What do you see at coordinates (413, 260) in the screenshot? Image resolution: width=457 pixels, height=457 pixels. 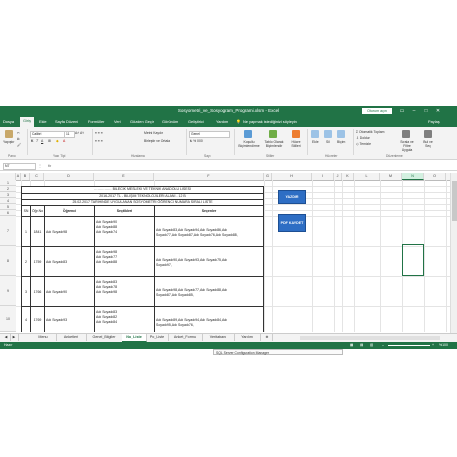 I see `selected-cell-n7` at bounding box center [413, 260].